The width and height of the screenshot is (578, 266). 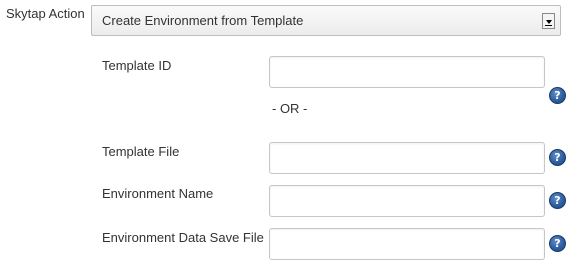 I want to click on chevron-down-icon, so click(x=548, y=21).